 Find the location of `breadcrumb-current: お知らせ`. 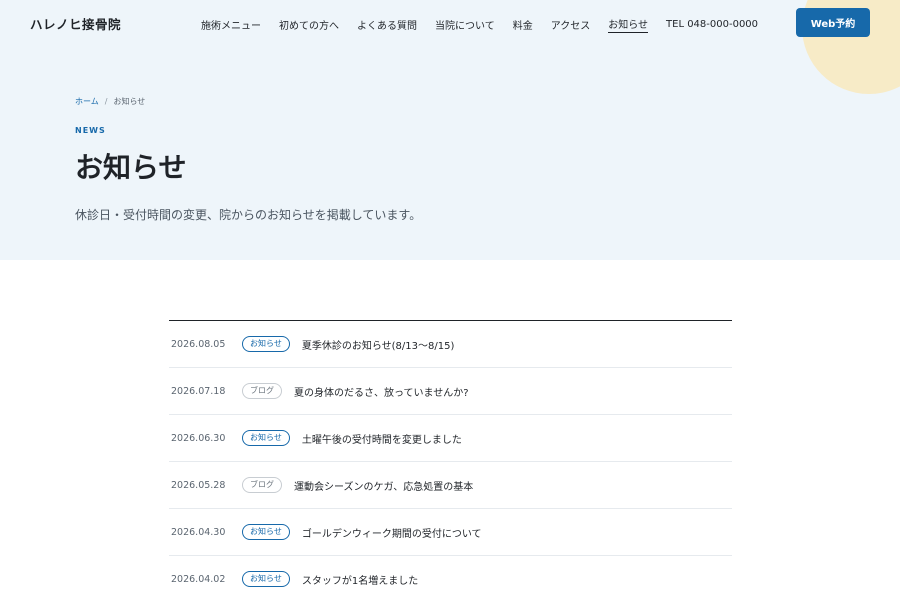

breadcrumb-current: お知らせ is located at coordinates (129, 101).